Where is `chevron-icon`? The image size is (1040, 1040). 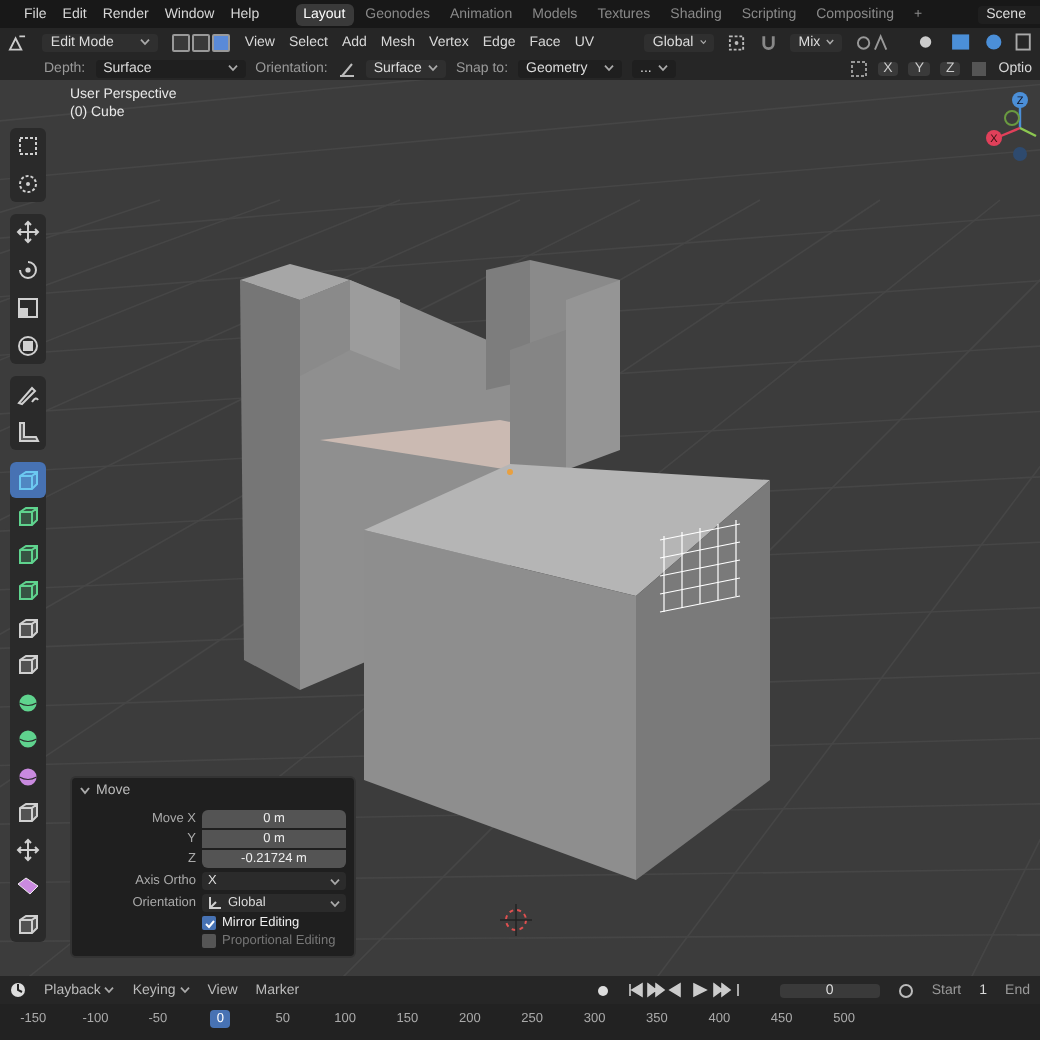 chevron-icon is located at coordinates (85, 791).